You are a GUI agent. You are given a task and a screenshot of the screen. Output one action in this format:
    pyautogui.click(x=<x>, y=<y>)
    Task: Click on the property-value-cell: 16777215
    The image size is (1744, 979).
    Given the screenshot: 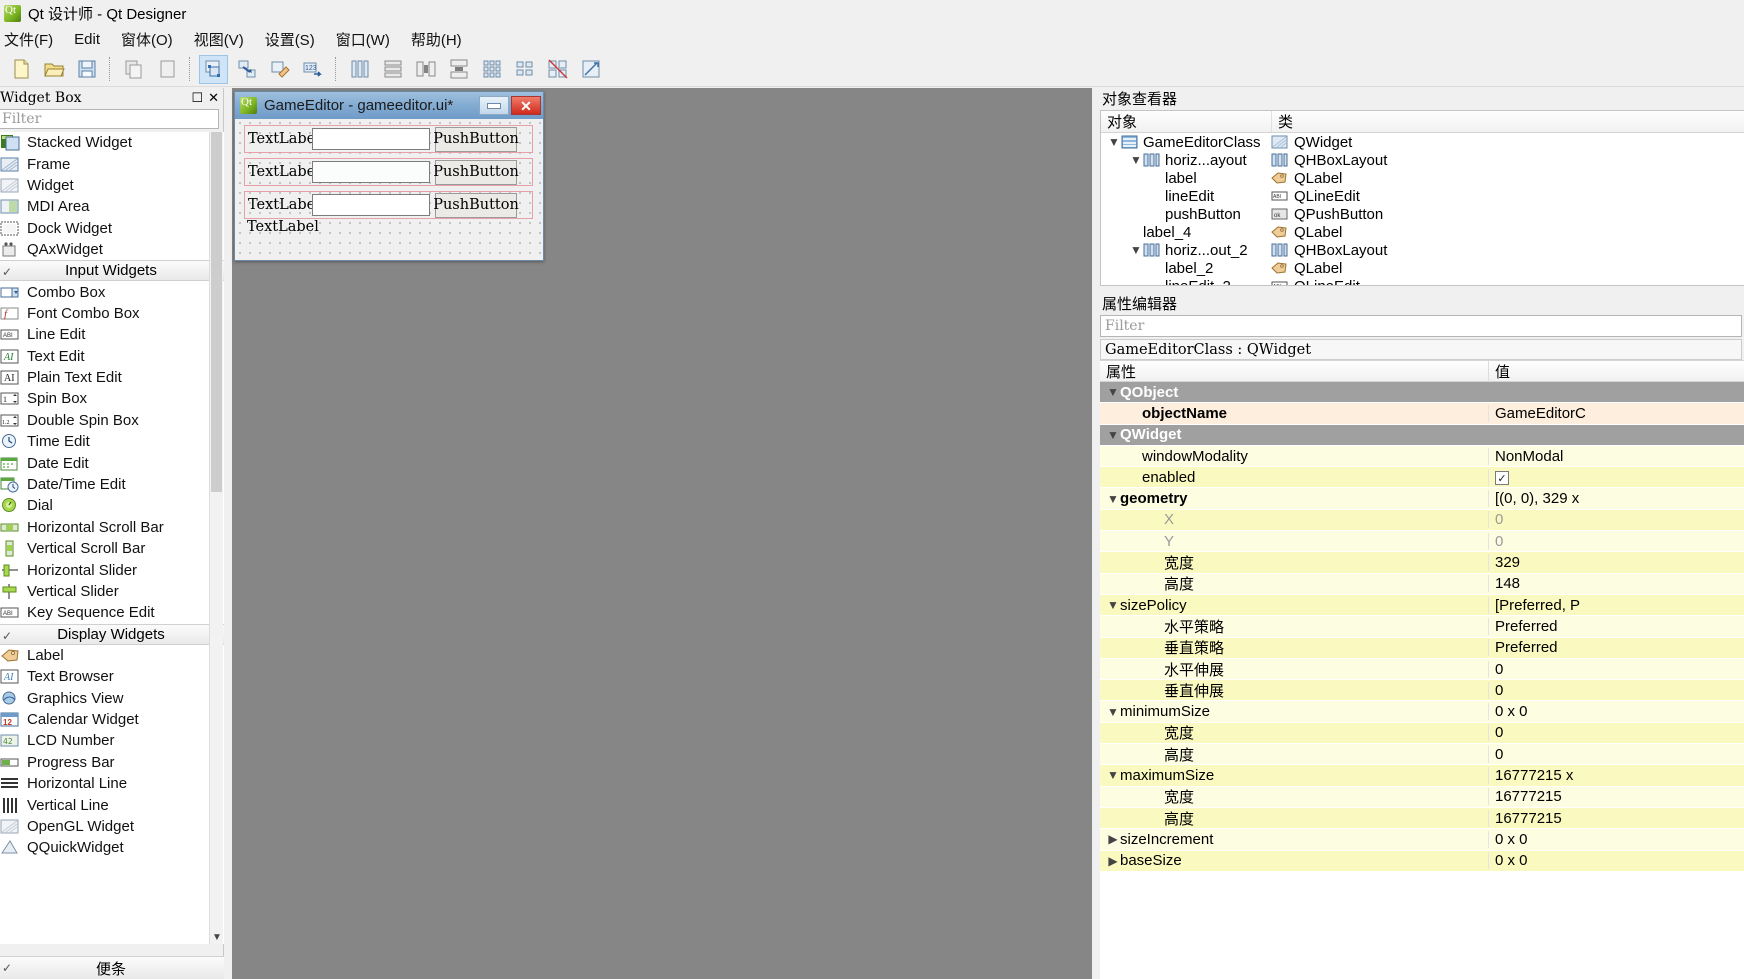 What is the action you would take?
    pyautogui.click(x=1616, y=797)
    